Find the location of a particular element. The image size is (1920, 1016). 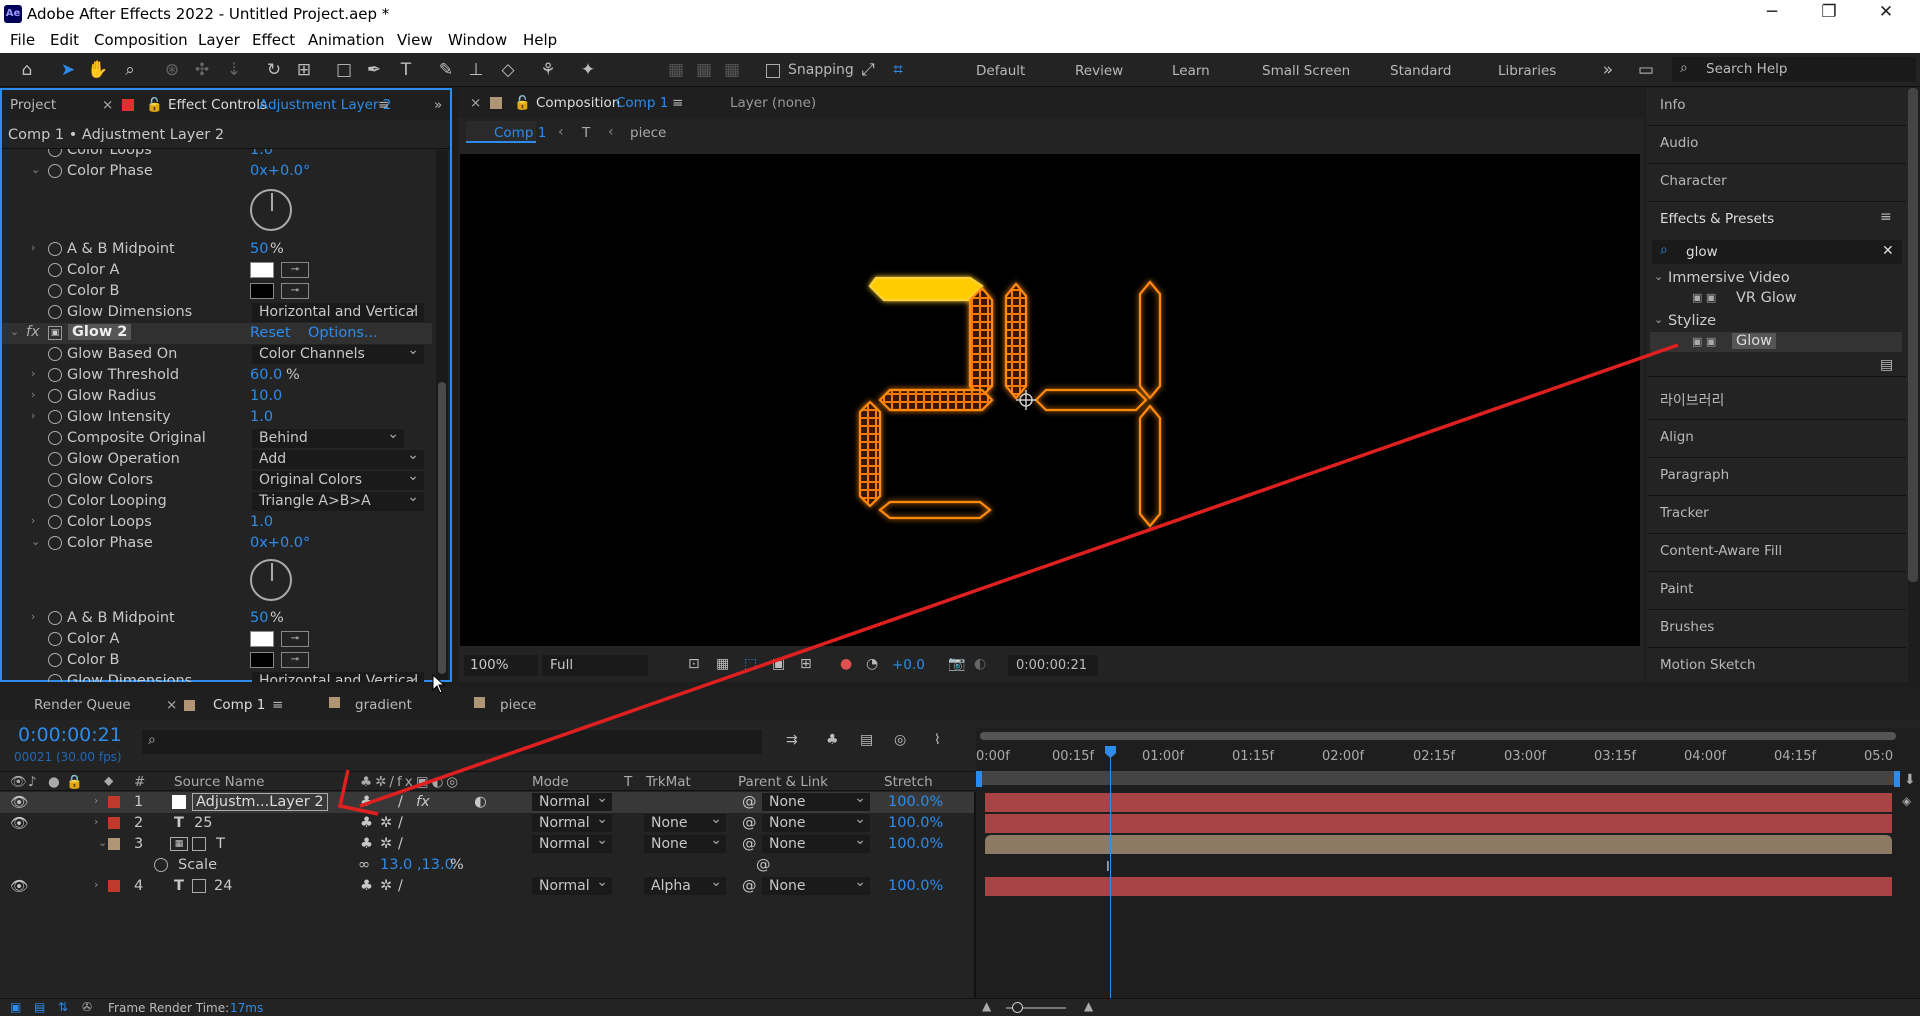

hand-tool-icon: ✋ is located at coordinates (98, 70).